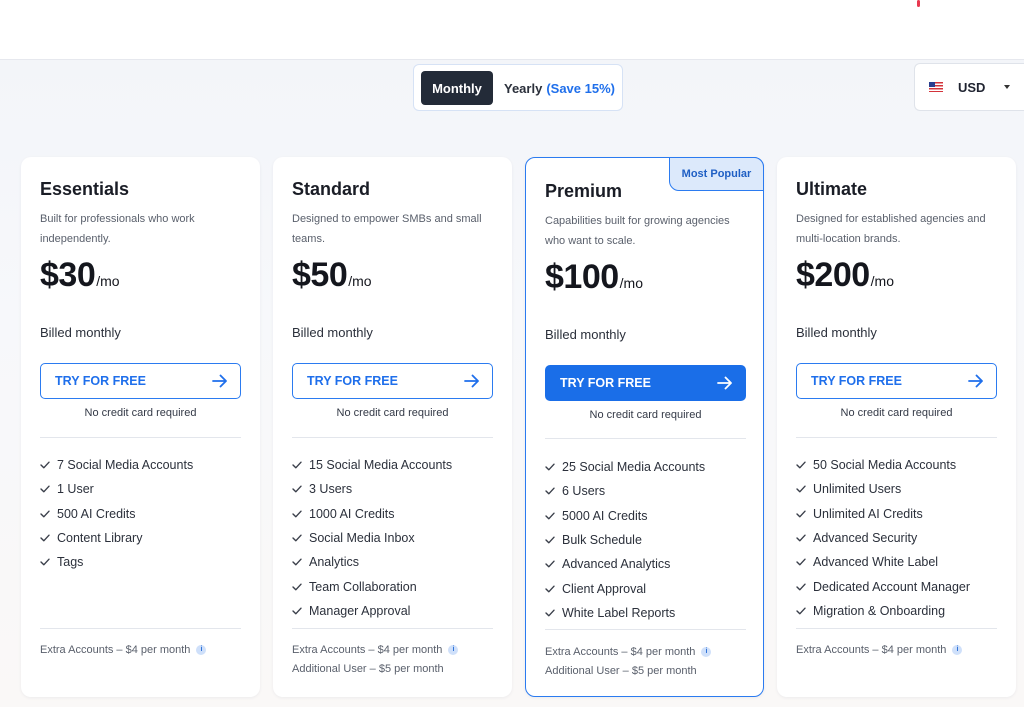 Image resolution: width=1024 pixels, height=707 pixels. Describe the element at coordinates (604, 588) in the screenshot. I see `feature-label: Client Approval` at that location.